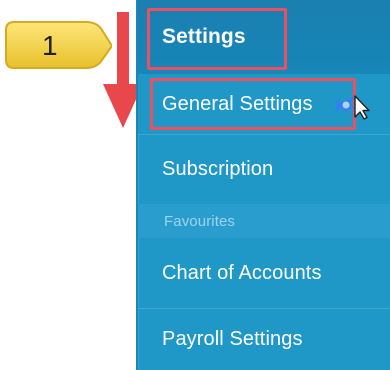 Image resolution: width=390 pixels, height=370 pixels. What do you see at coordinates (200, 221) in the screenshot?
I see `menu-section-label: Favourites` at bounding box center [200, 221].